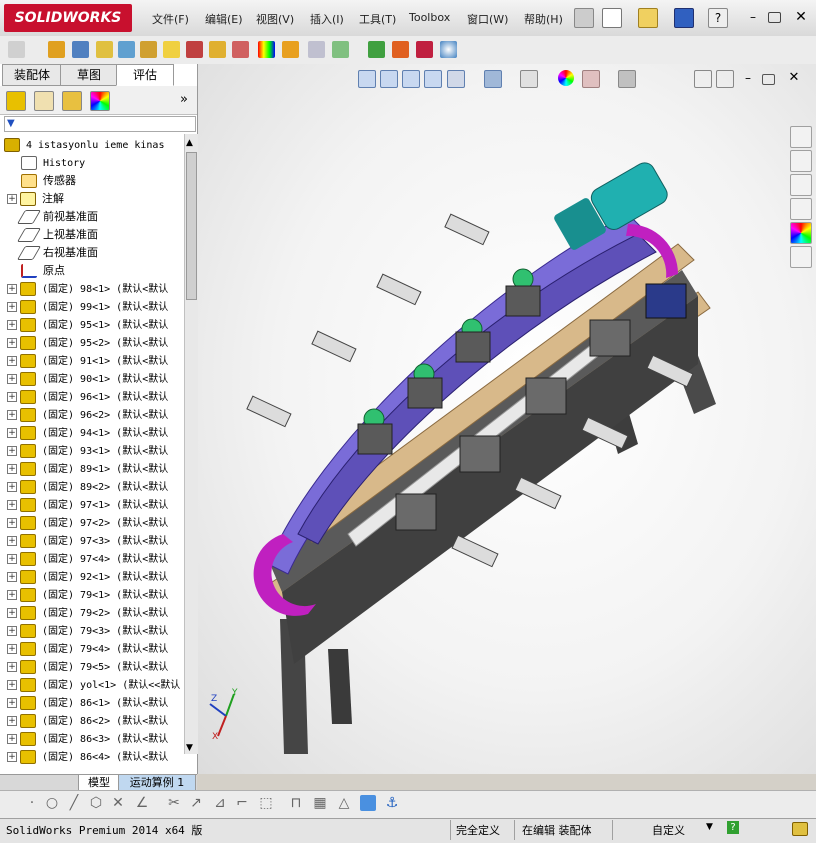  What do you see at coordinates (92, 253) in the screenshot?
I see `tree-item: 右视基准面` at bounding box center [92, 253].